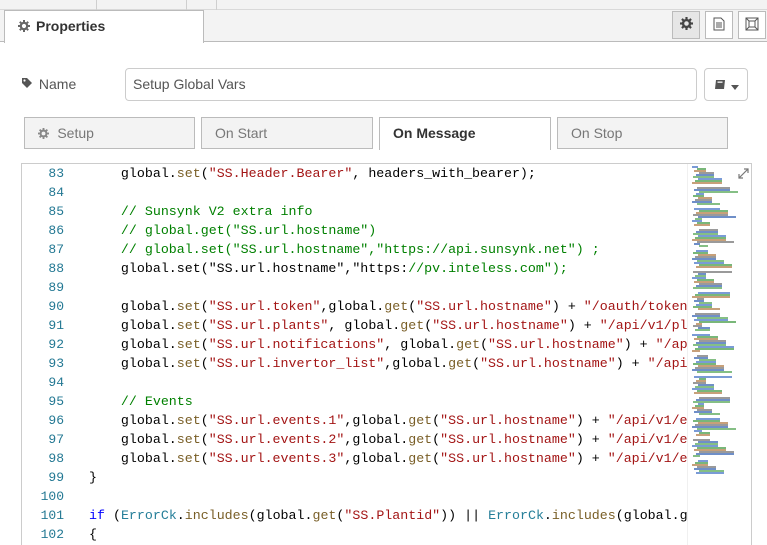 This screenshot has height=545, width=767. Describe the element at coordinates (383, 26) in the screenshot. I see `tab-bar: Properties` at that location.